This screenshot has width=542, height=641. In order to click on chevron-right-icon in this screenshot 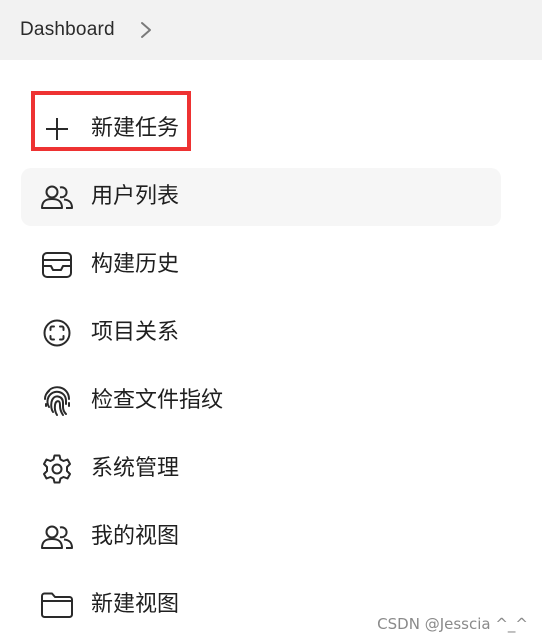, I will do `click(146, 30)`.